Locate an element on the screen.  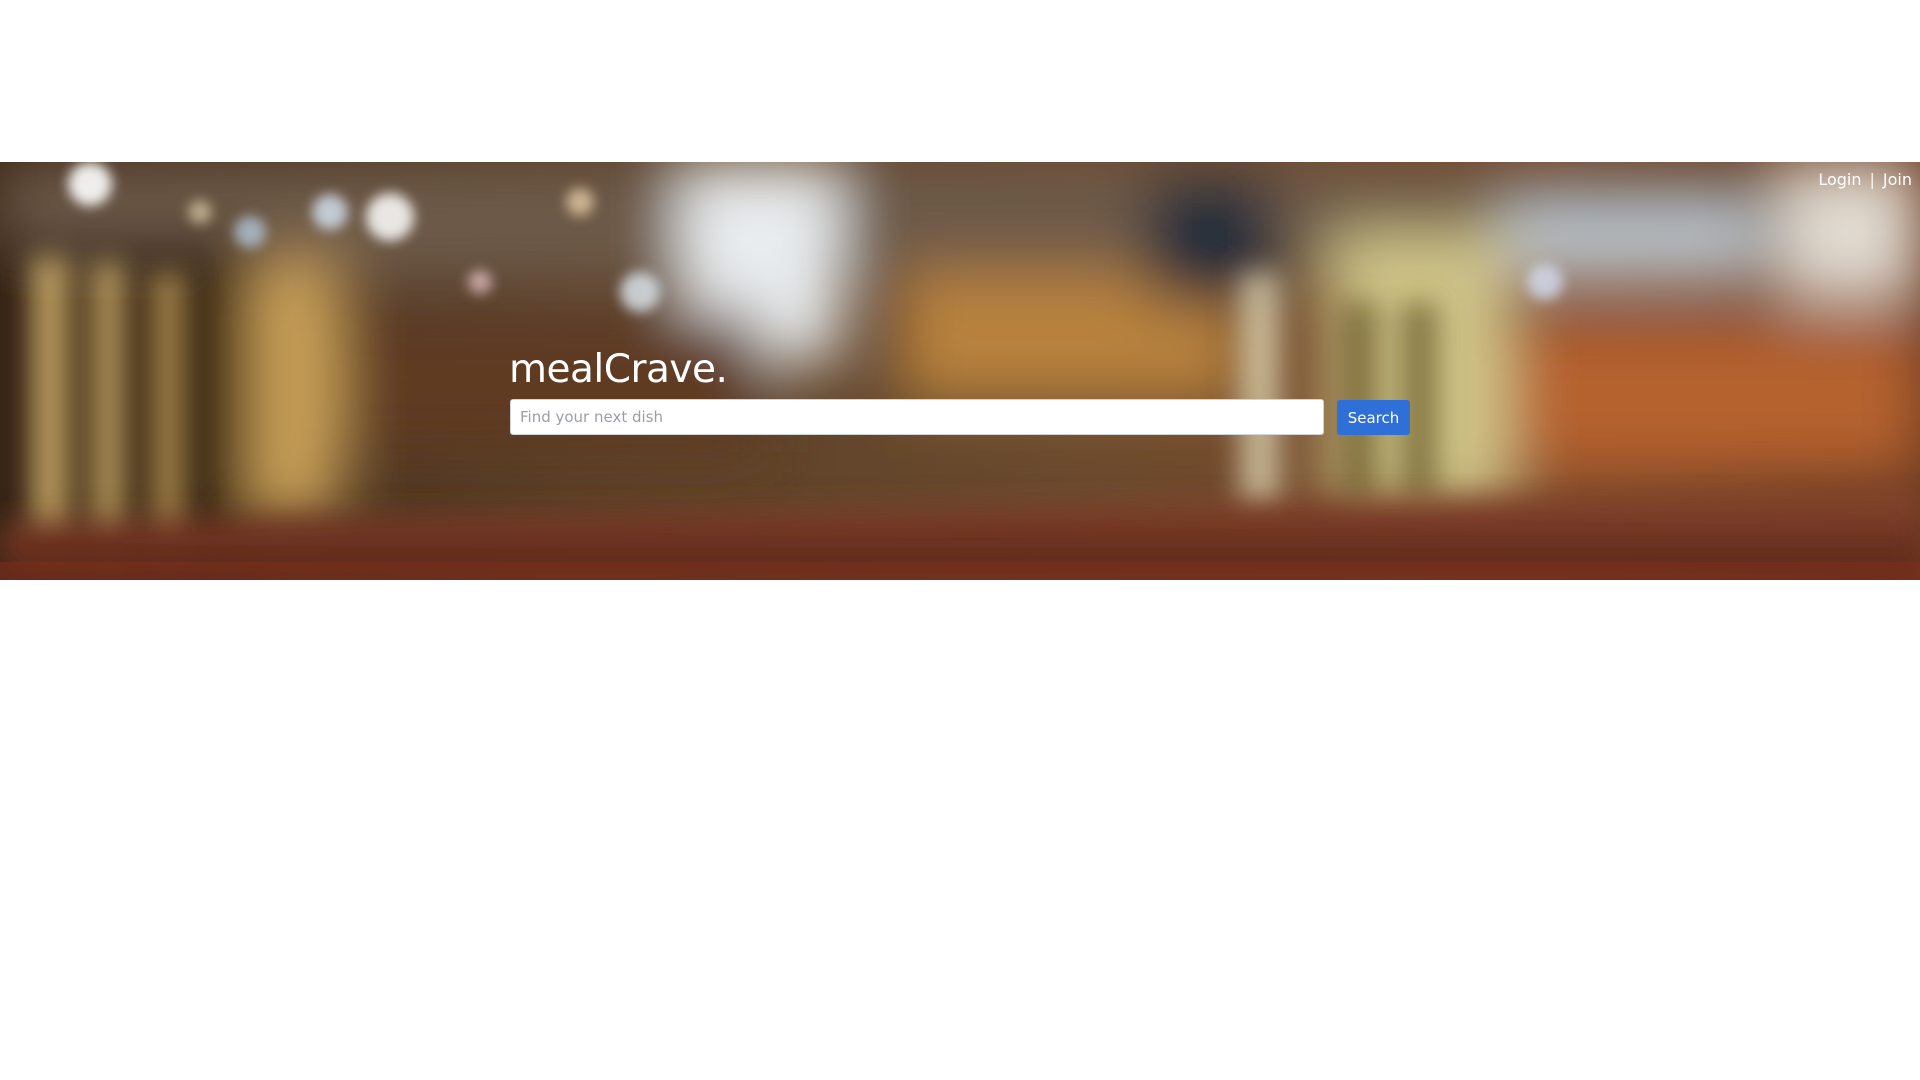
search-button: Search is located at coordinates (1373, 417).